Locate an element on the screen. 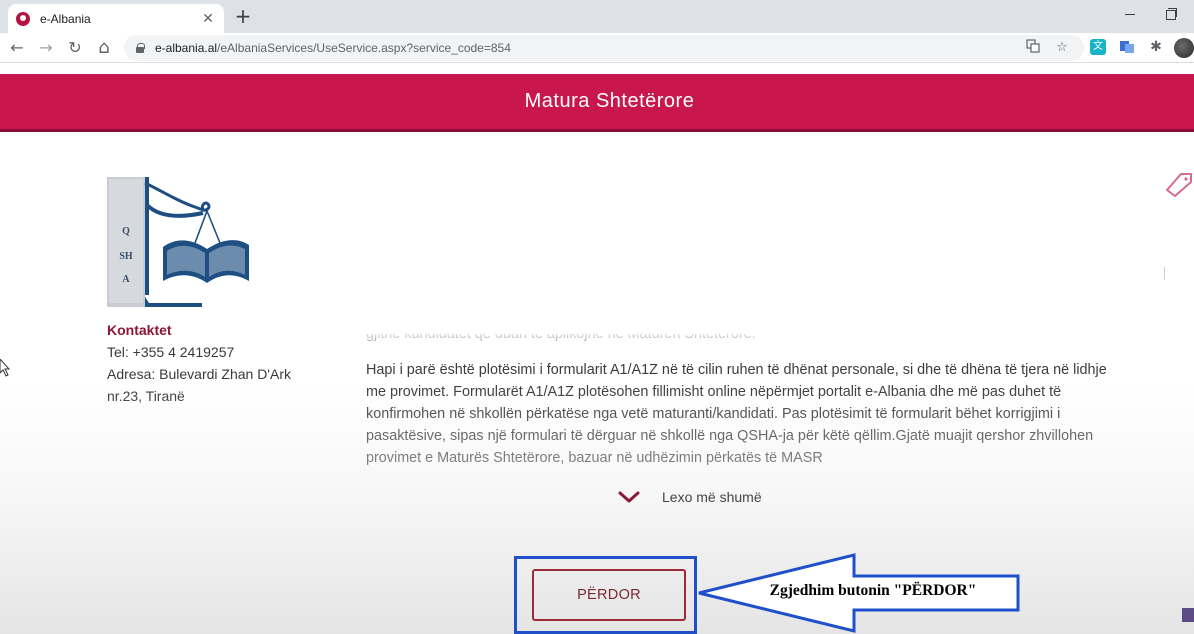 The image size is (1194, 634). back-button: ← is located at coordinates (17, 48).